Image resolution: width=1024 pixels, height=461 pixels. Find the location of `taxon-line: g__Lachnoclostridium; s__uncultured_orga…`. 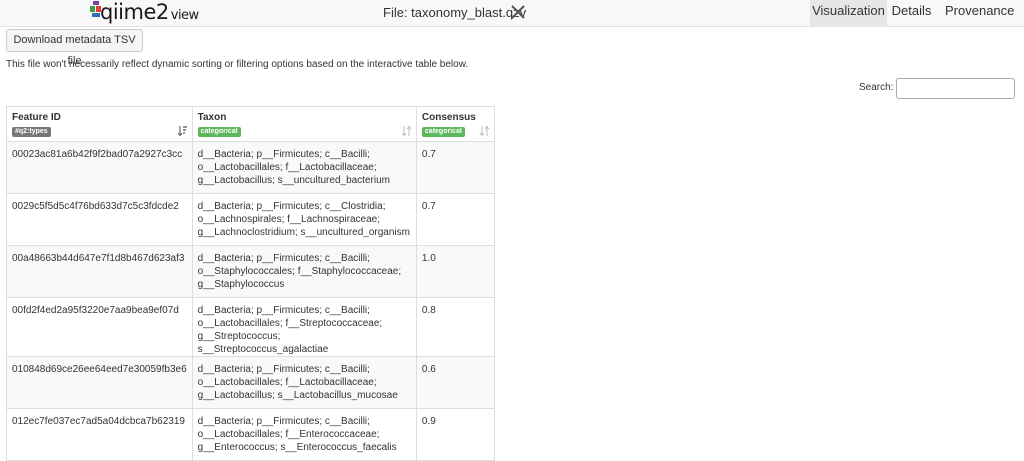

taxon-line: g__Lachnoclostridium; s__uncultured_orga… is located at coordinates (303, 232).